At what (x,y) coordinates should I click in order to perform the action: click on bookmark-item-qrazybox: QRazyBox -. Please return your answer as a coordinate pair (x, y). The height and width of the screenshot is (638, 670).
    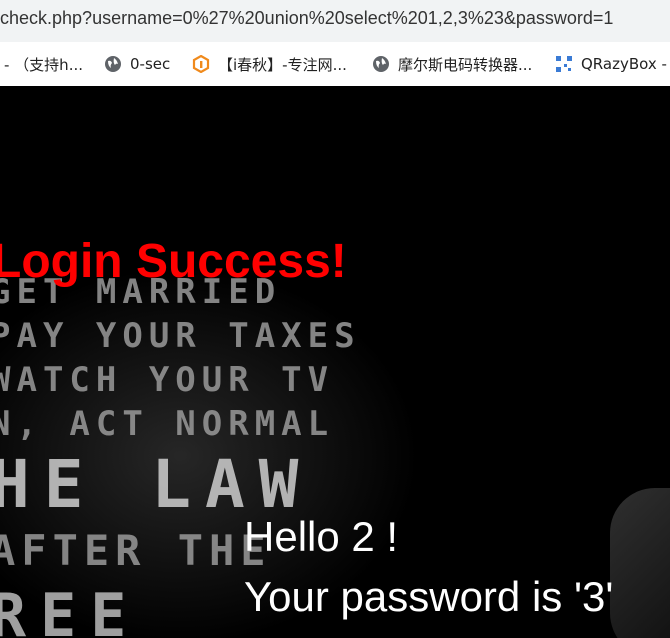
    Looking at the image, I should click on (611, 64).